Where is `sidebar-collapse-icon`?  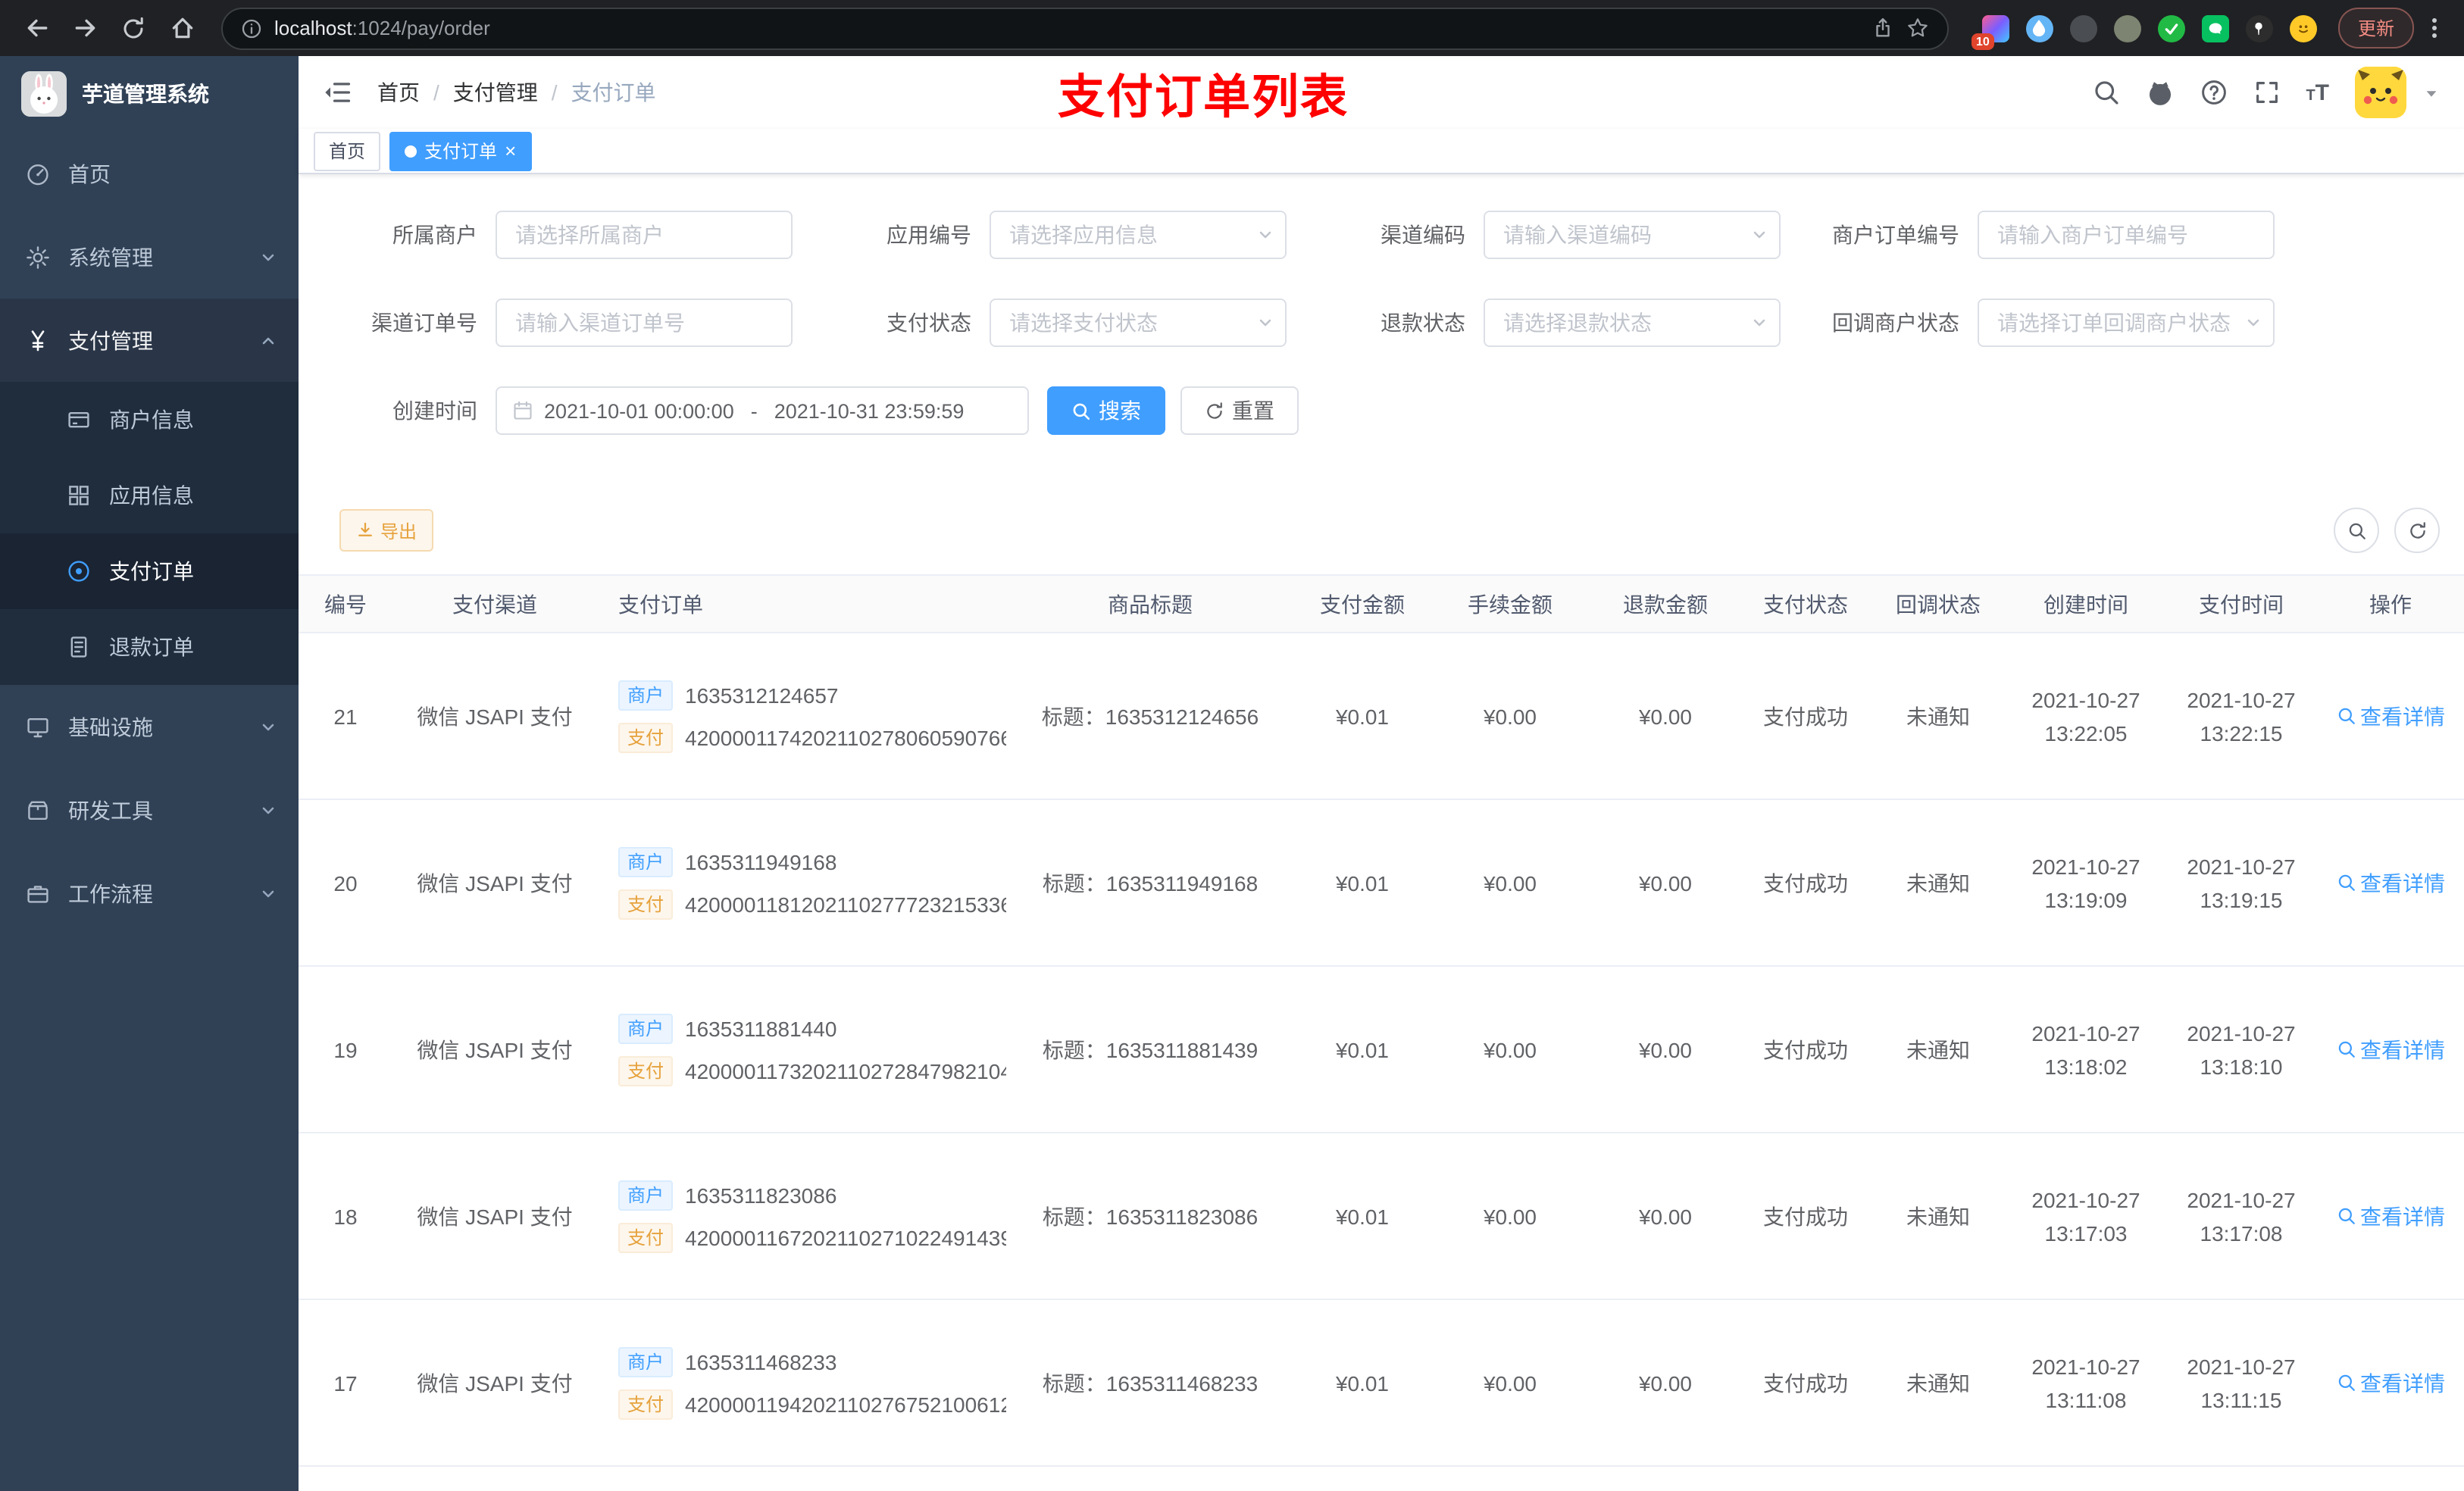
sidebar-collapse-icon is located at coordinates (338, 92).